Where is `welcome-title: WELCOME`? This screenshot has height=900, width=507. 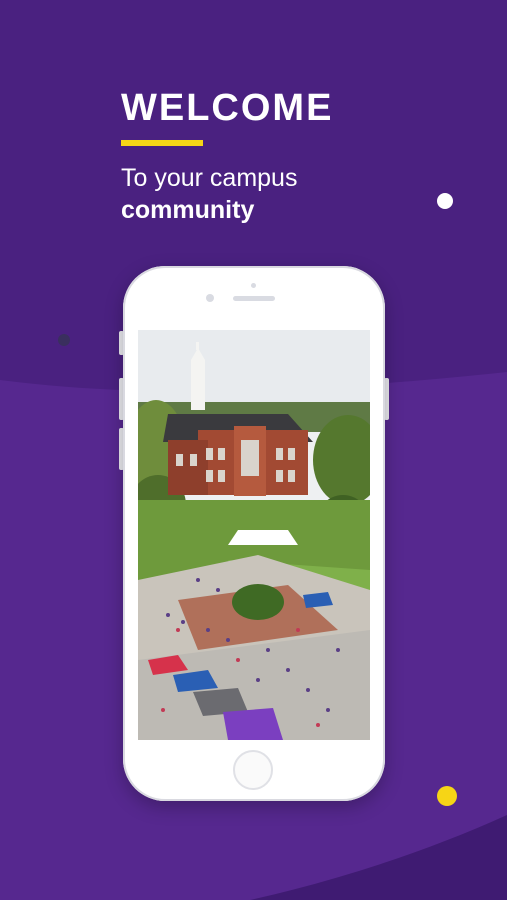
welcome-title: WELCOME is located at coordinates (227, 108).